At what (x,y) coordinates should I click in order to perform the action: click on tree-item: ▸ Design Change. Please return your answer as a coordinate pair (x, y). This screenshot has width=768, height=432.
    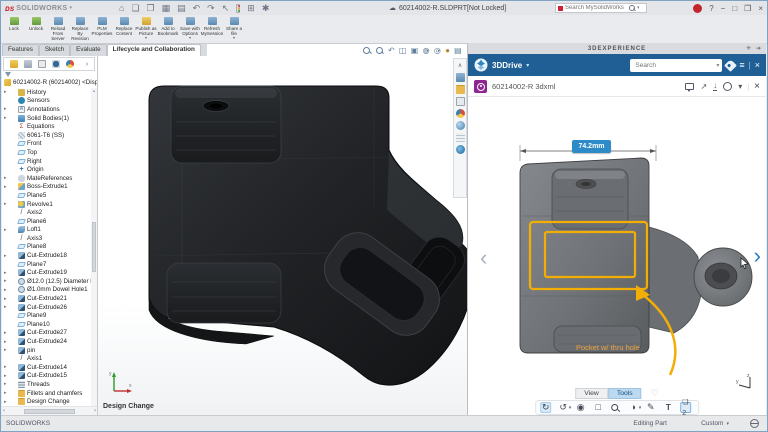
    Looking at the image, I should click on (46, 401).